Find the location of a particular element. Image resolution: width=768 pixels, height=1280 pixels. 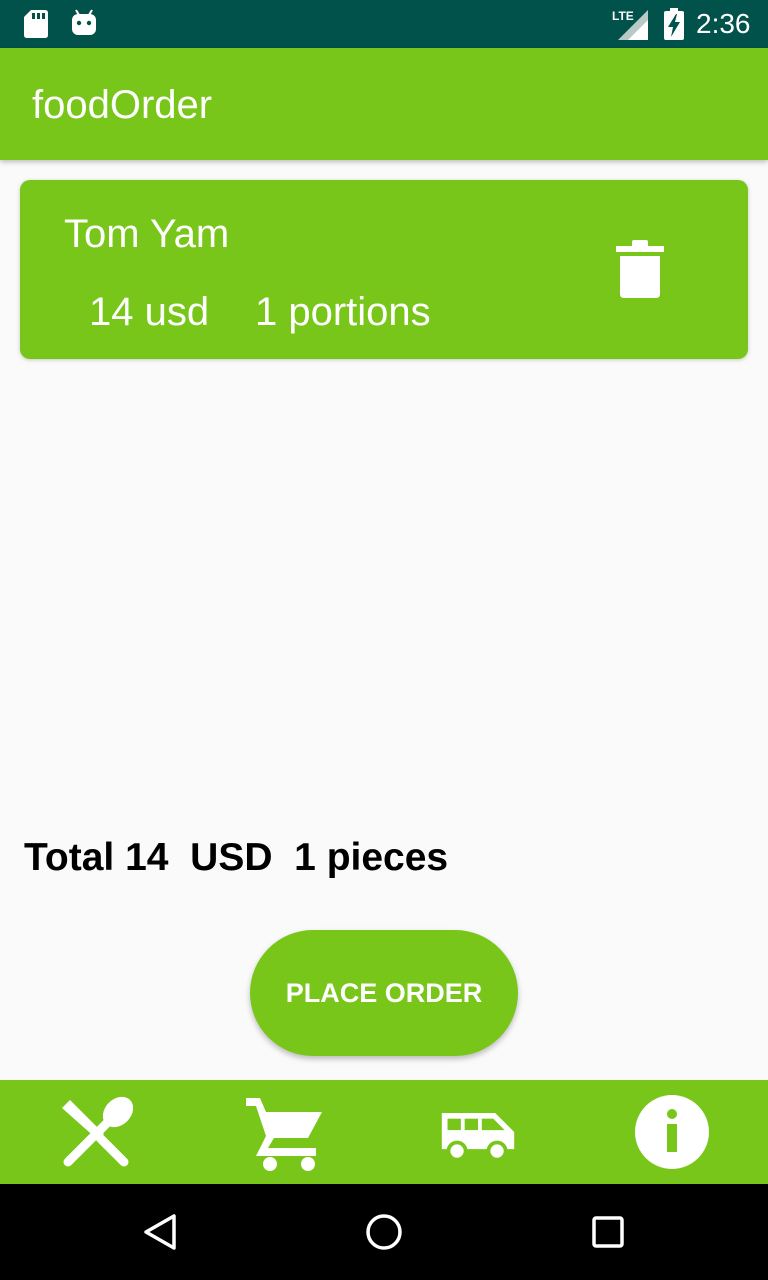

cart-item-name: Tom Yam is located at coordinates (147, 234).